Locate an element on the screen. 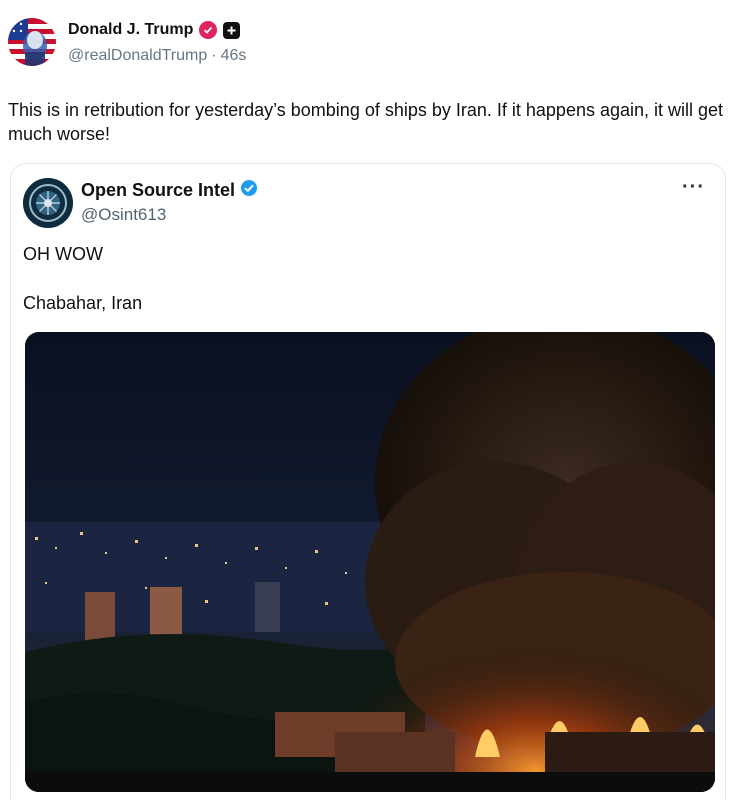 The width and height of the screenshot is (736, 800). blue-check-icon is located at coordinates (249, 190).